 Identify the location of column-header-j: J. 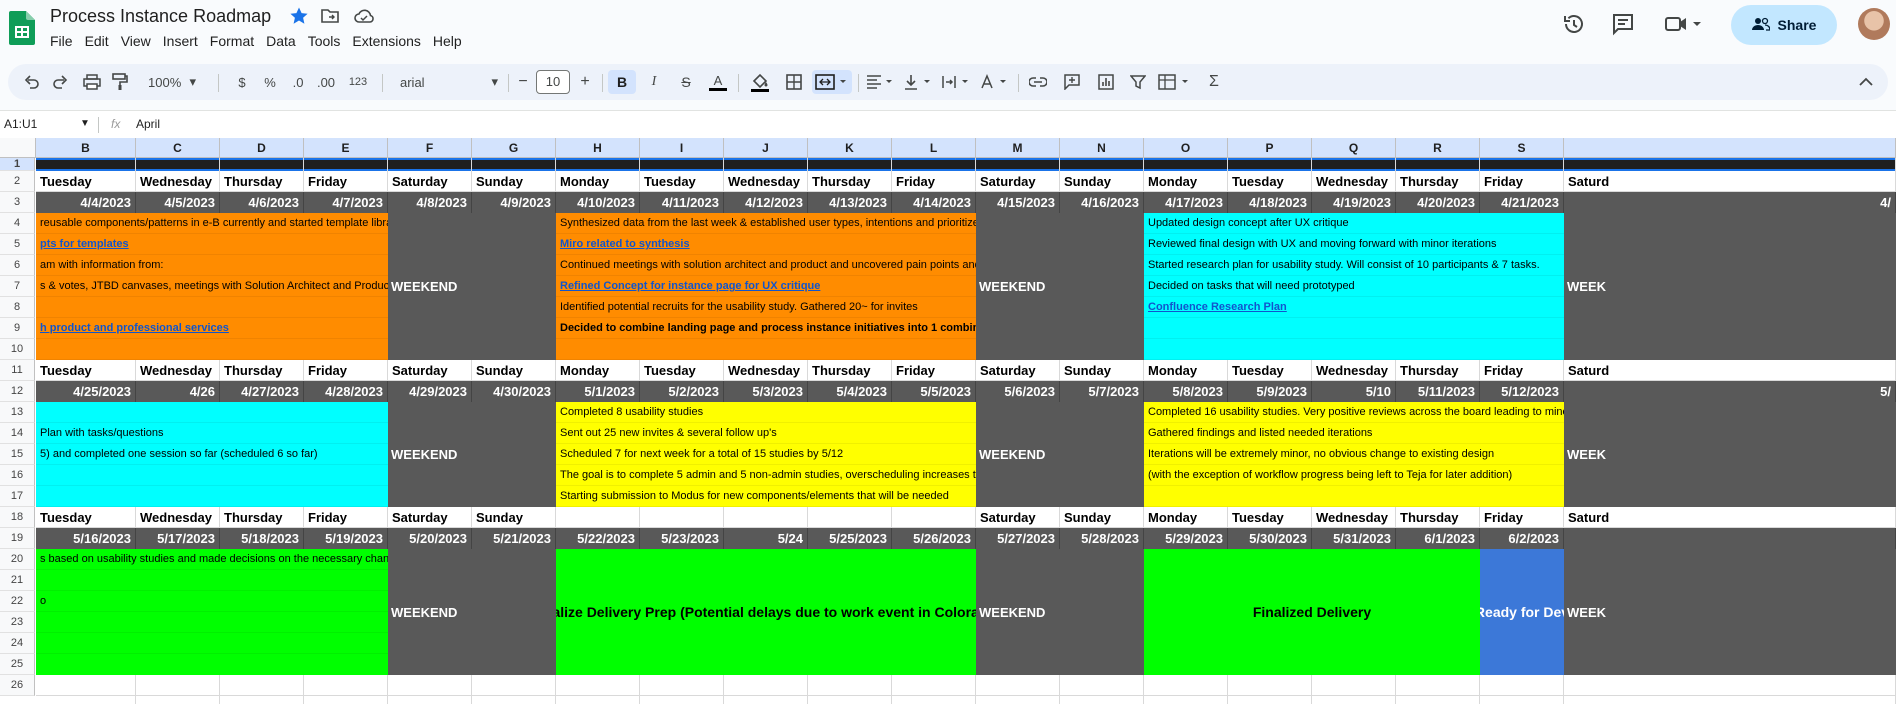
(766, 148).